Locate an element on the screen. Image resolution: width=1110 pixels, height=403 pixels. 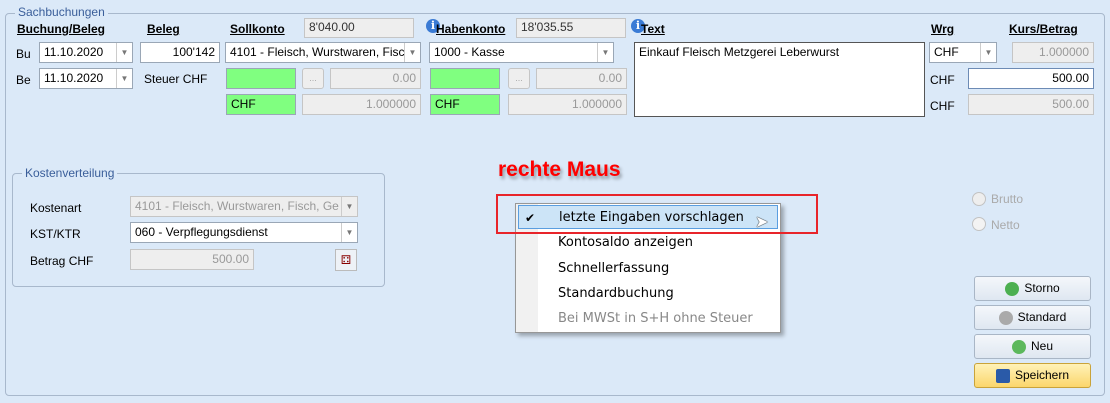
kostenart-select: 4101 - Fleisch, Wurstwaren, Fisch, Ge ▼ is located at coordinates (244, 206).